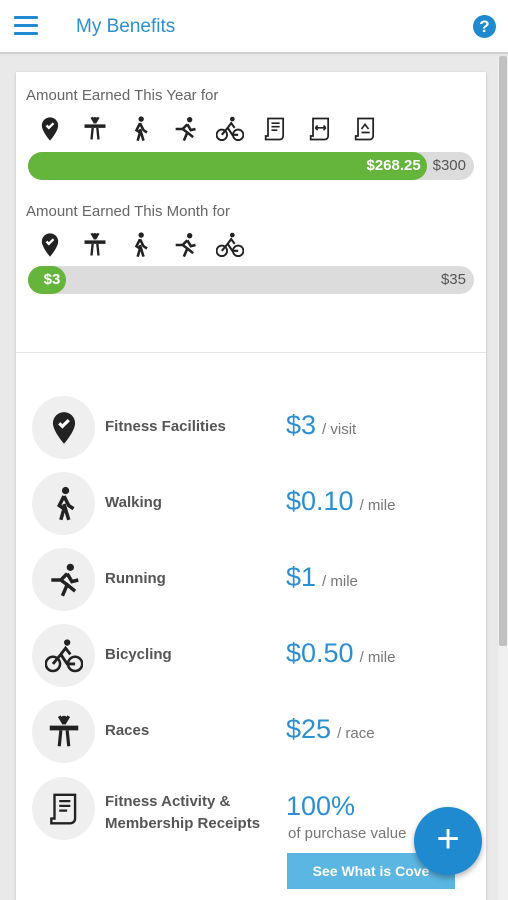  Describe the element at coordinates (448, 841) in the screenshot. I see `add-icon: +` at that location.